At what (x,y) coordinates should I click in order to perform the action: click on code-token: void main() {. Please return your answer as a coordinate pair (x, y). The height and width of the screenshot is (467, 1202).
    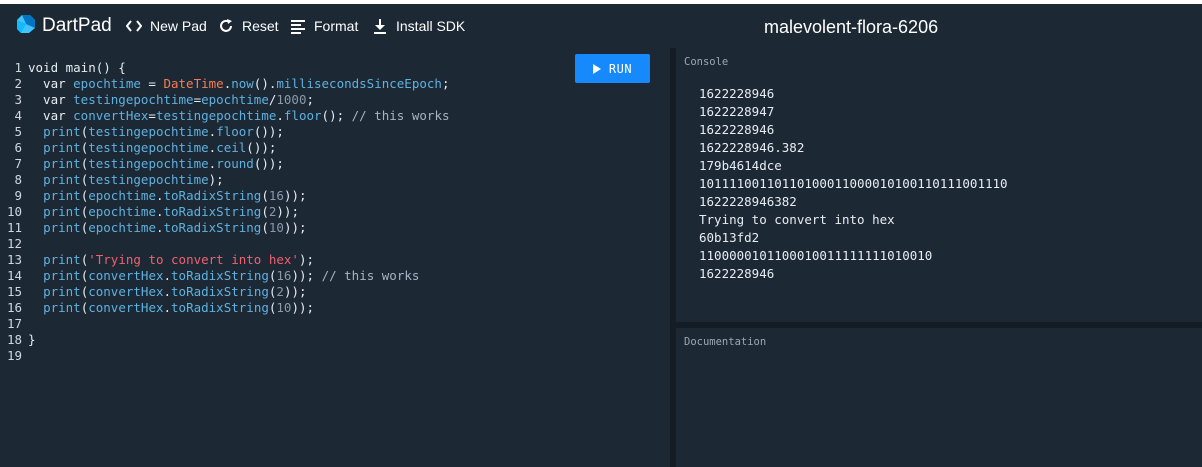
    Looking at the image, I should click on (77, 67).